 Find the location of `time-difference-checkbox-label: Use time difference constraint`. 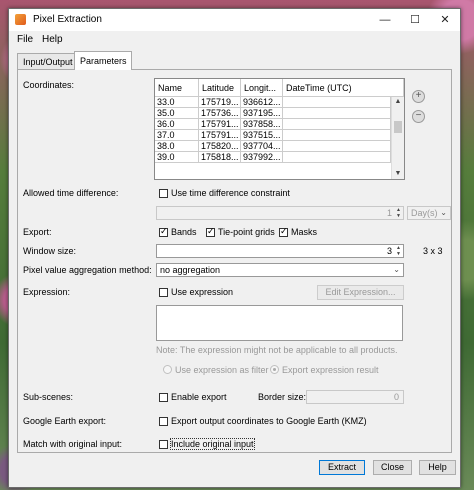

time-difference-checkbox-label: Use time difference constraint is located at coordinates (230, 193).